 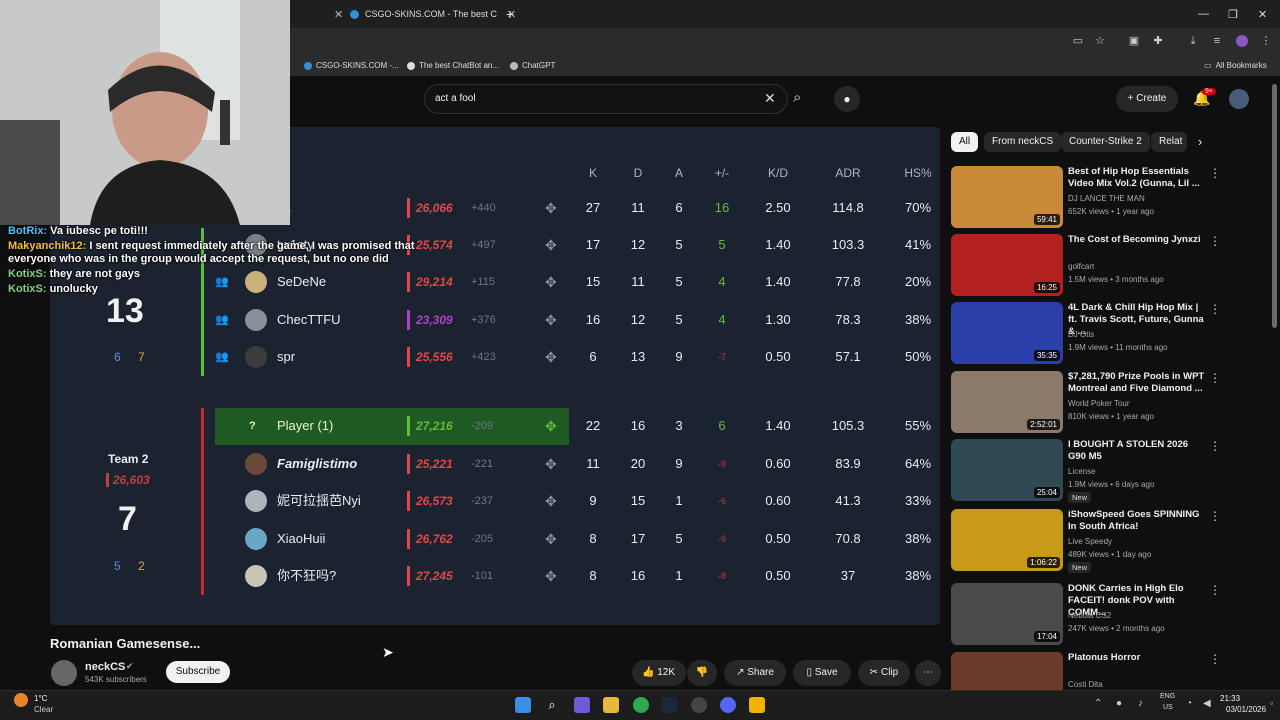 What do you see at coordinates (1233, 14) in the screenshot?
I see `maximize-button: ❐` at bounding box center [1233, 14].